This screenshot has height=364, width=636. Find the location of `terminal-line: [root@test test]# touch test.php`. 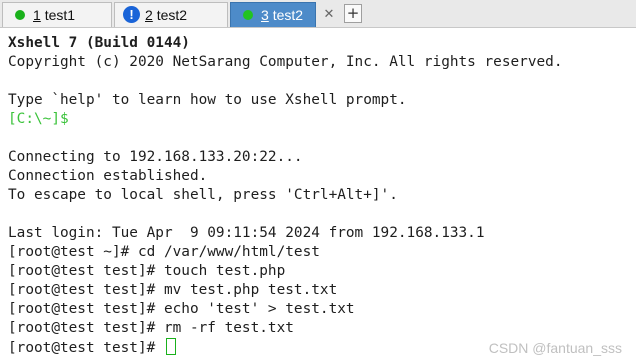

terminal-line: [root@test test]# touch test.php is located at coordinates (147, 271).